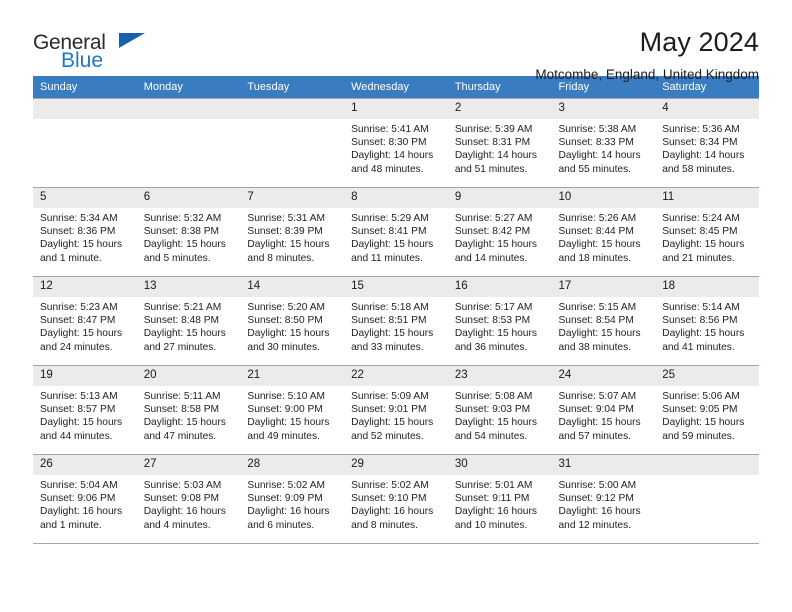 The height and width of the screenshot is (612, 792). What do you see at coordinates (390, 218) in the screenshot?
I see `day-detail-line: Sunrise: 5:29 AM` at bounding box center [390, 218].